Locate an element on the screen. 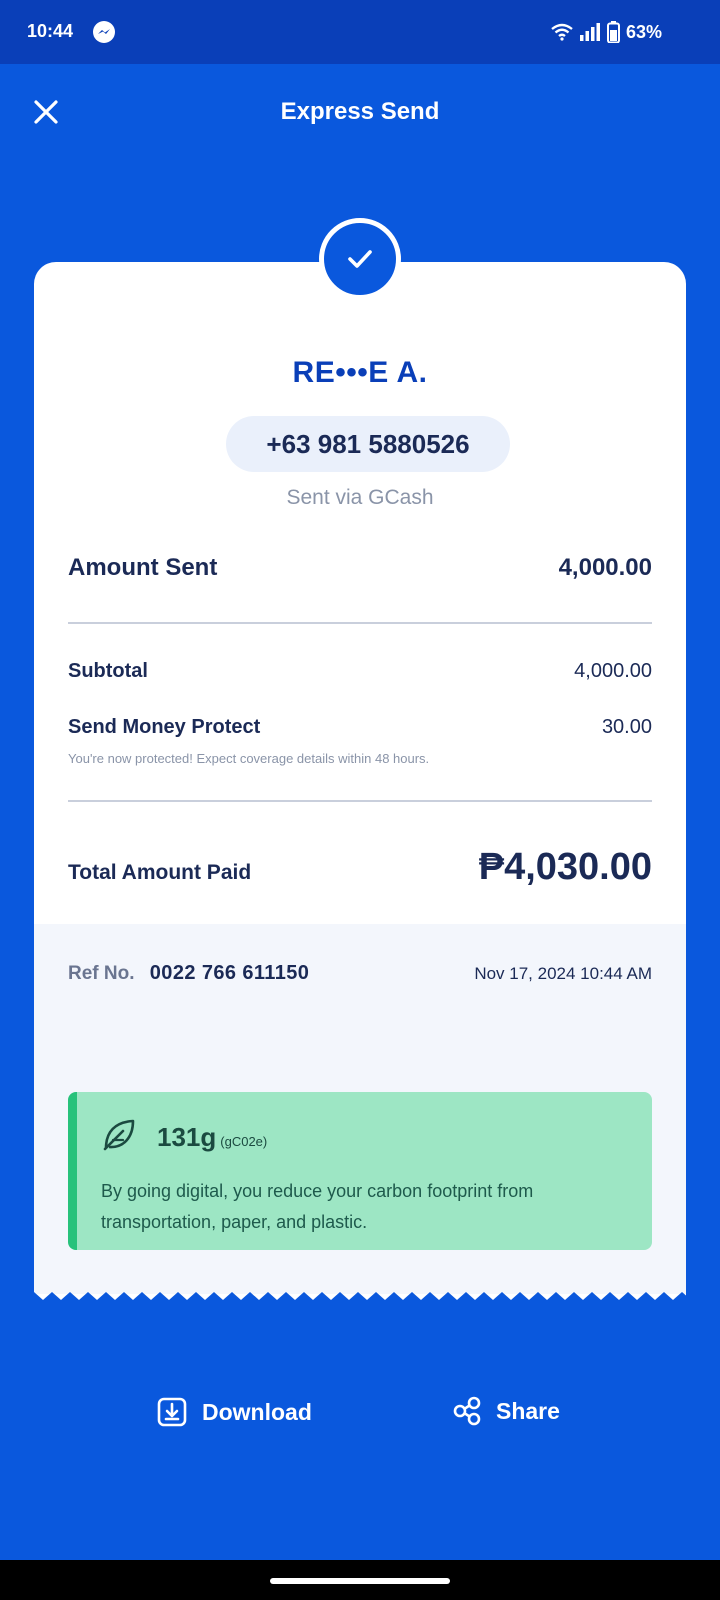  recipient-phone: +63 981 5880526 is located at coordinates (368, 444).